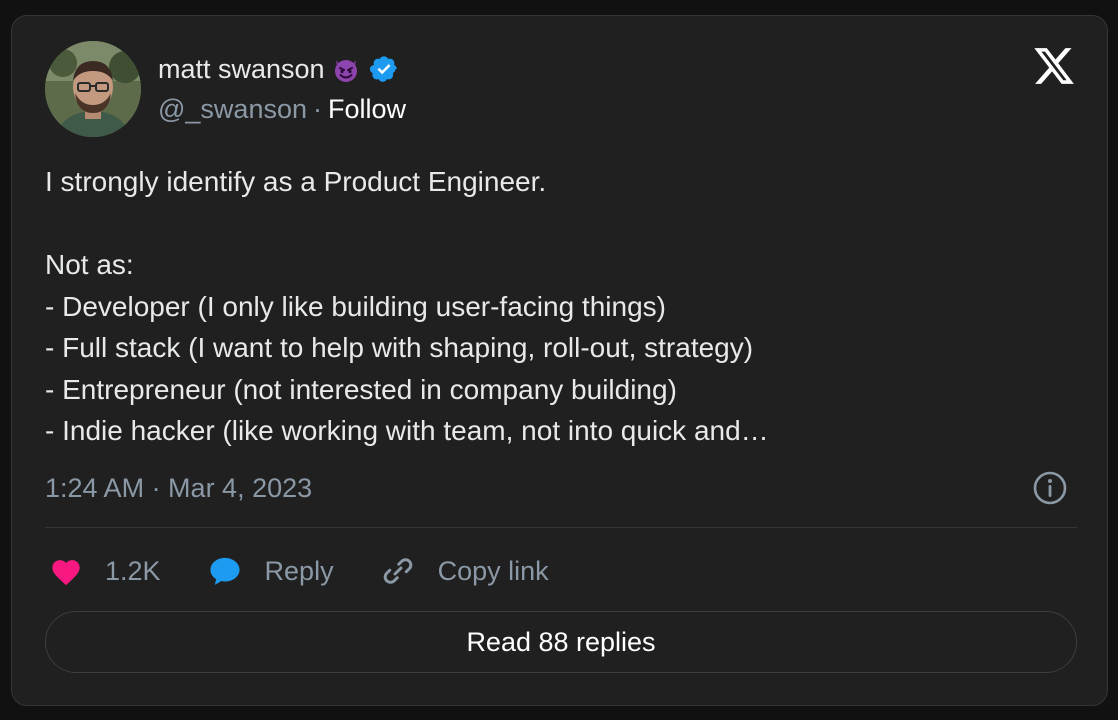  Describe the element at coordinates (493, 570) in the screenshot. I see `copy-link-label: Copy link` at that location.